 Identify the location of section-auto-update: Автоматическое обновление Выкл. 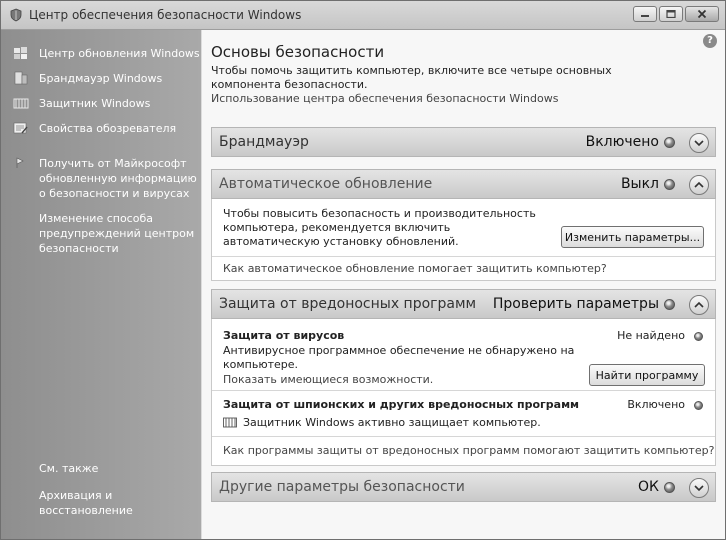
(463, 184).